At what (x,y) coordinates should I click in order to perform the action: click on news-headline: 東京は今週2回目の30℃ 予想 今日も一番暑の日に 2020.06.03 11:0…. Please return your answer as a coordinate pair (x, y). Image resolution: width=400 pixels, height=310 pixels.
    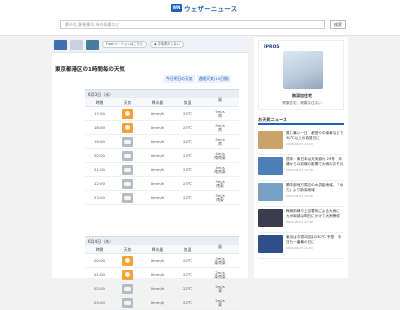
    Looking at the image, I should click on (315, 246).